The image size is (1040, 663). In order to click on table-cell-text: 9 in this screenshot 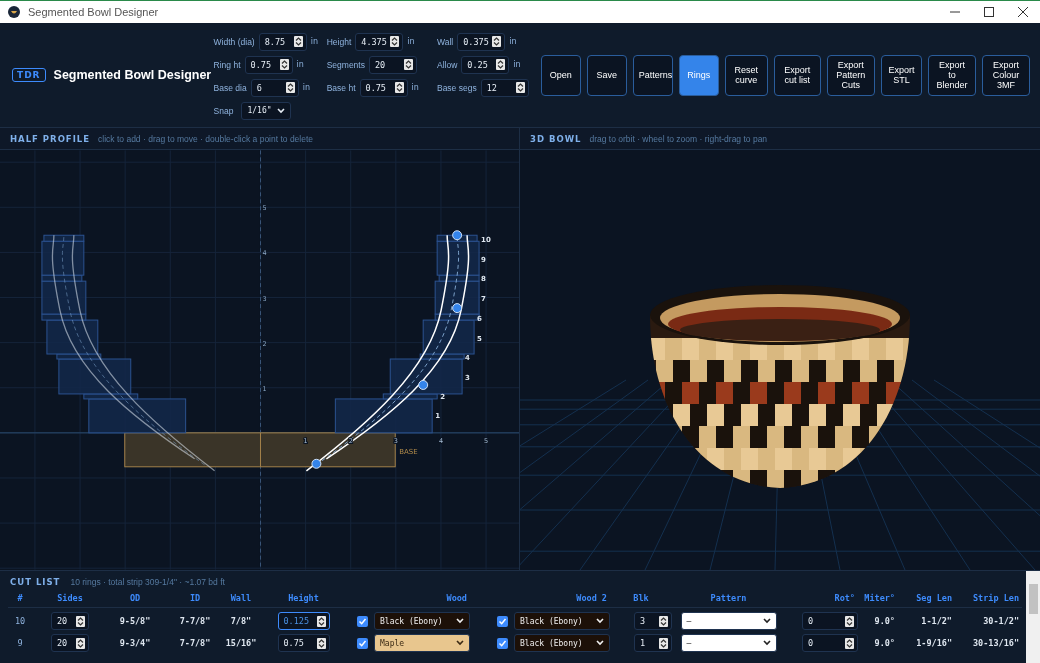, I will do `click(20, 643)`.